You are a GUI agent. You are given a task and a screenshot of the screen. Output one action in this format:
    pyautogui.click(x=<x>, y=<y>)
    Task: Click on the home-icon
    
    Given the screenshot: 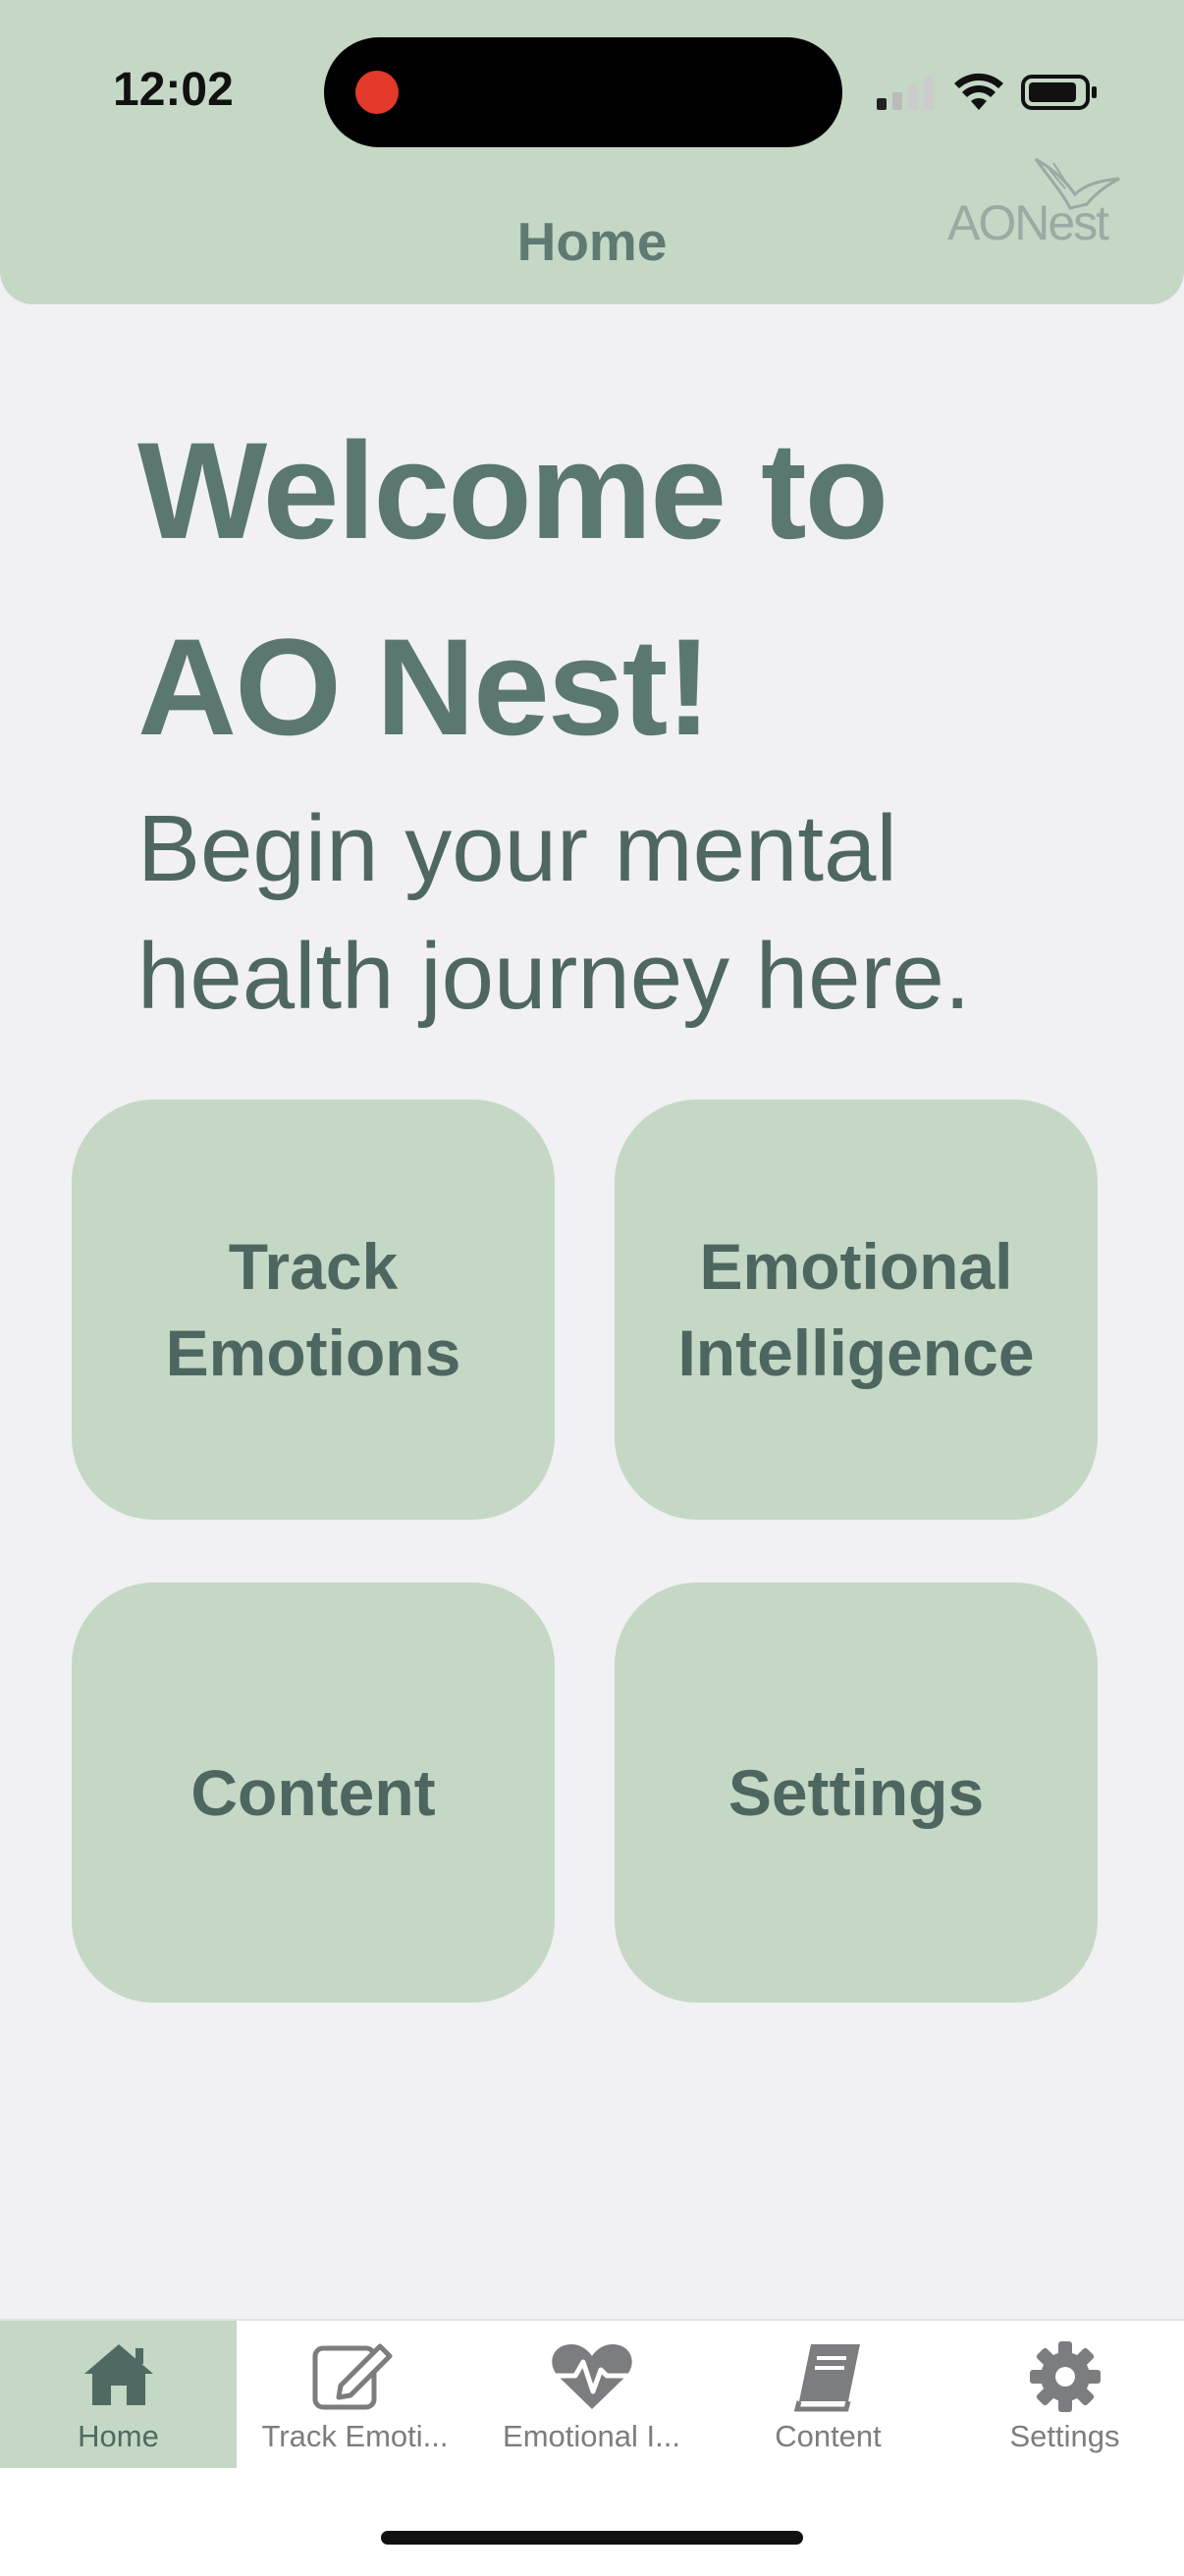 What is the action you would take?
    pyautogui.click(x=118, y=2374)
    